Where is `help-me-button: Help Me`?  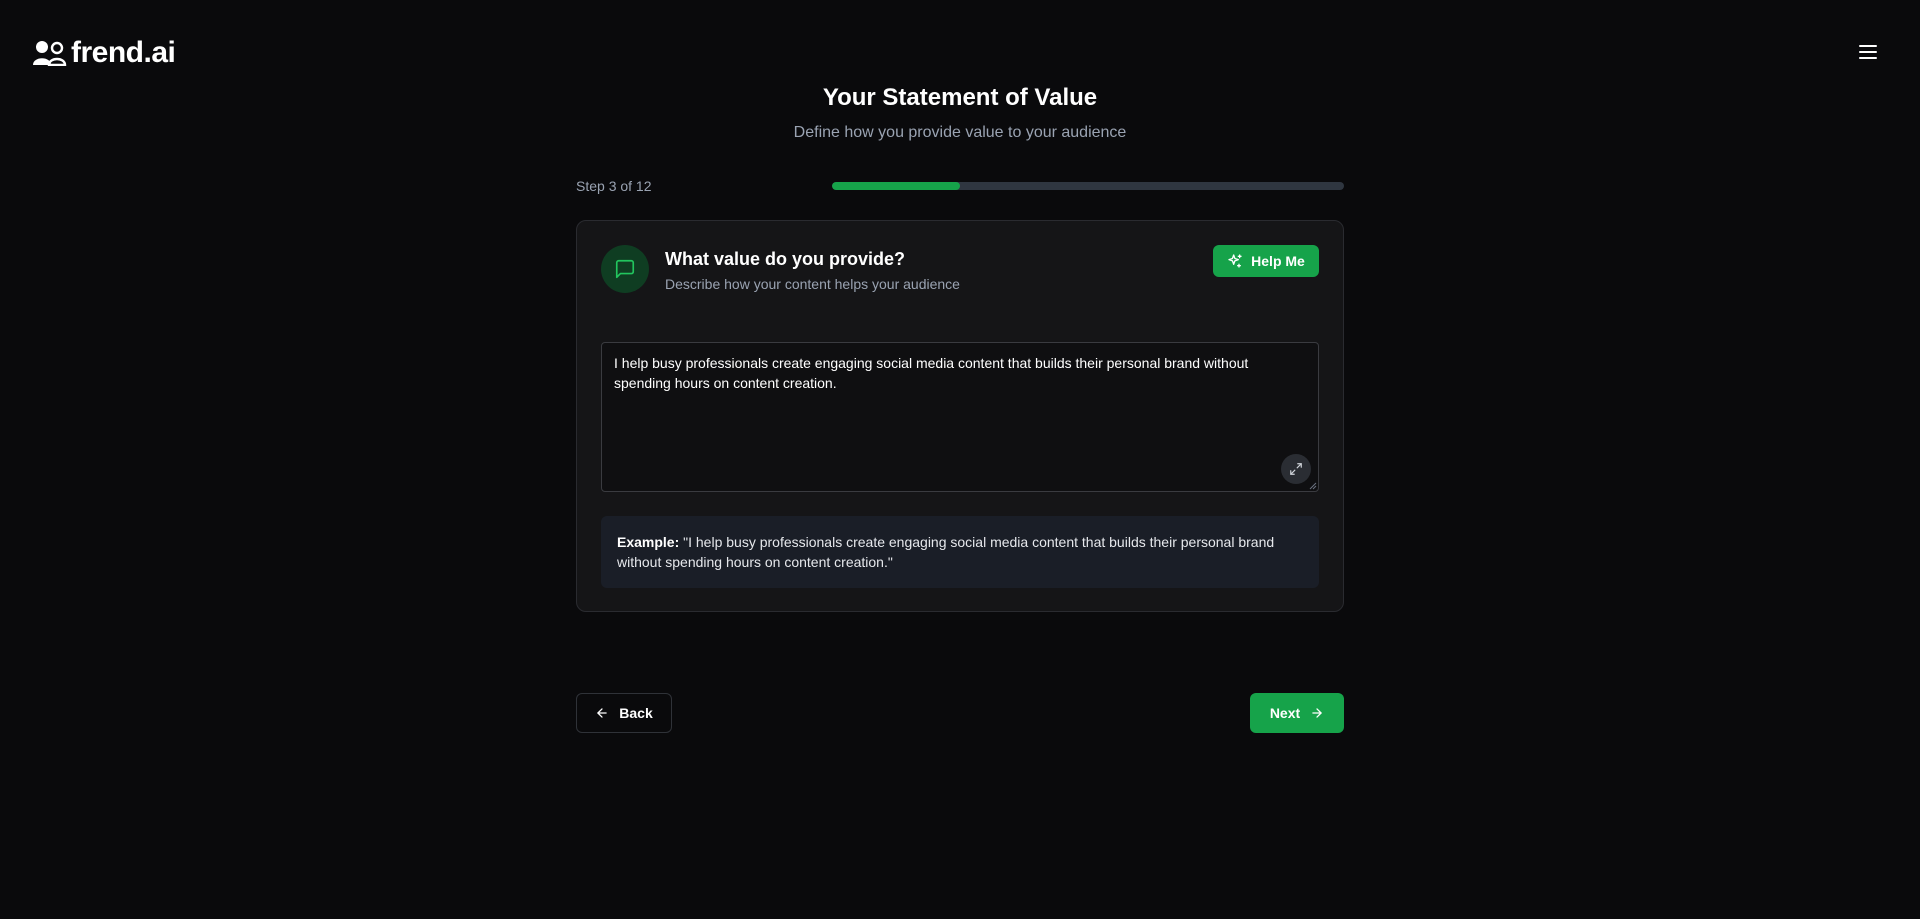 help-me-button: Help Me is located at coordinates (1266, 261).